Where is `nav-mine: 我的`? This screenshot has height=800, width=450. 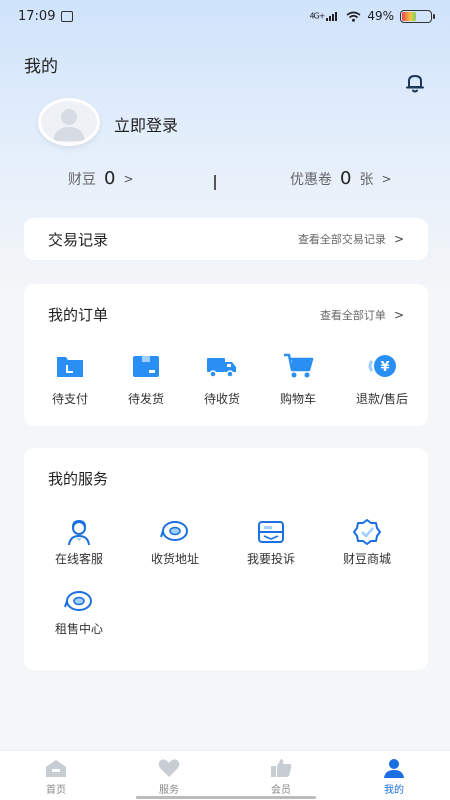
nav-mine: 我的 is located at coordinates (394, 776).